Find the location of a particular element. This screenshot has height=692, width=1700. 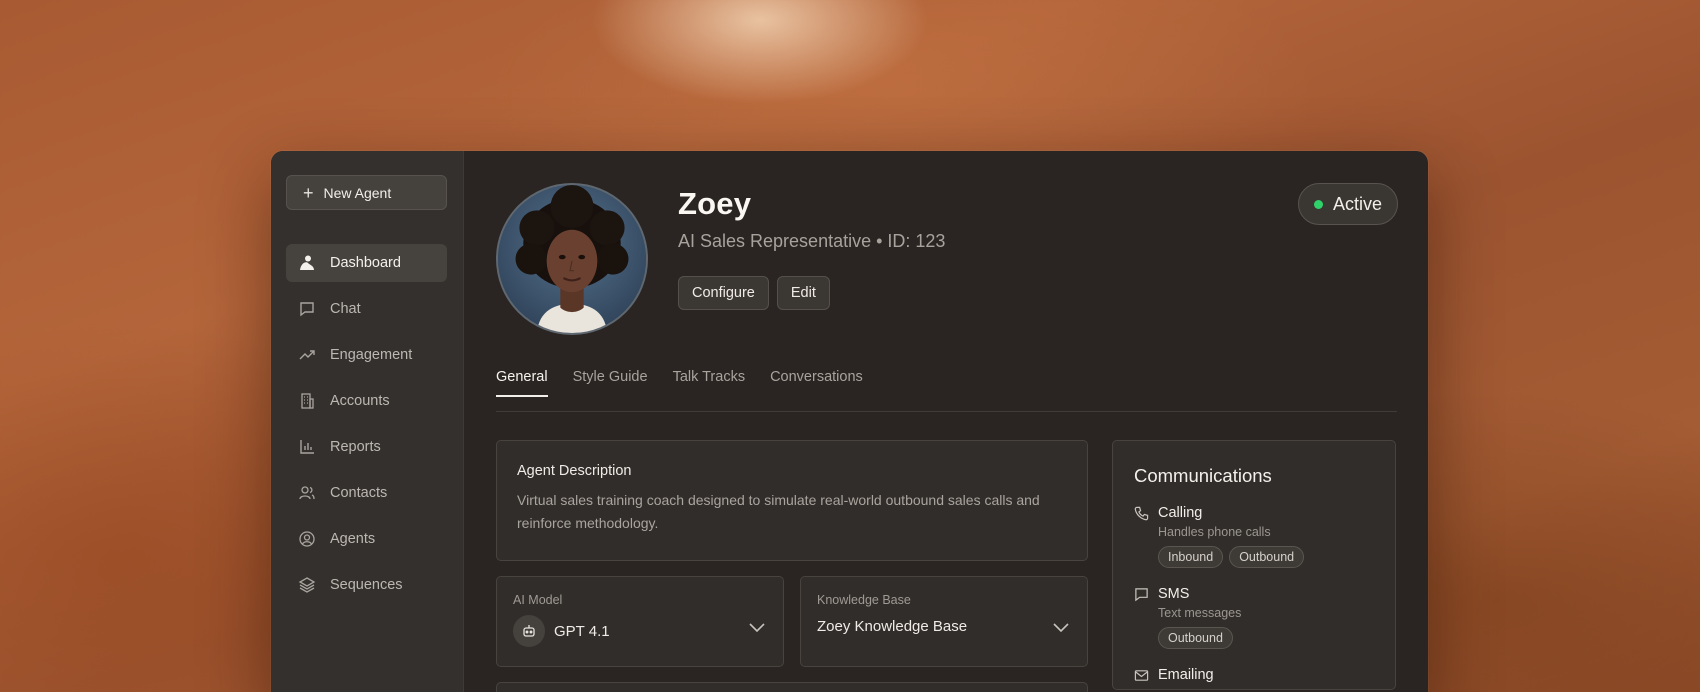

robot-icon is located at coordinates (529, 631).